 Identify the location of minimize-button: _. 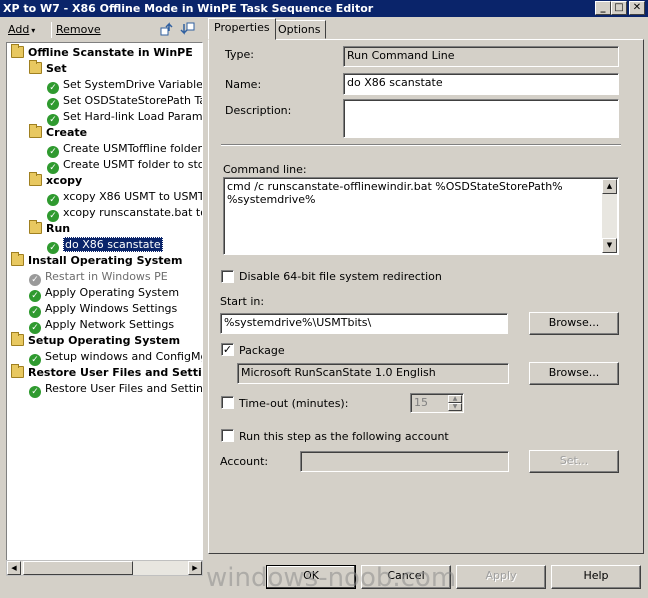
(603, 8).